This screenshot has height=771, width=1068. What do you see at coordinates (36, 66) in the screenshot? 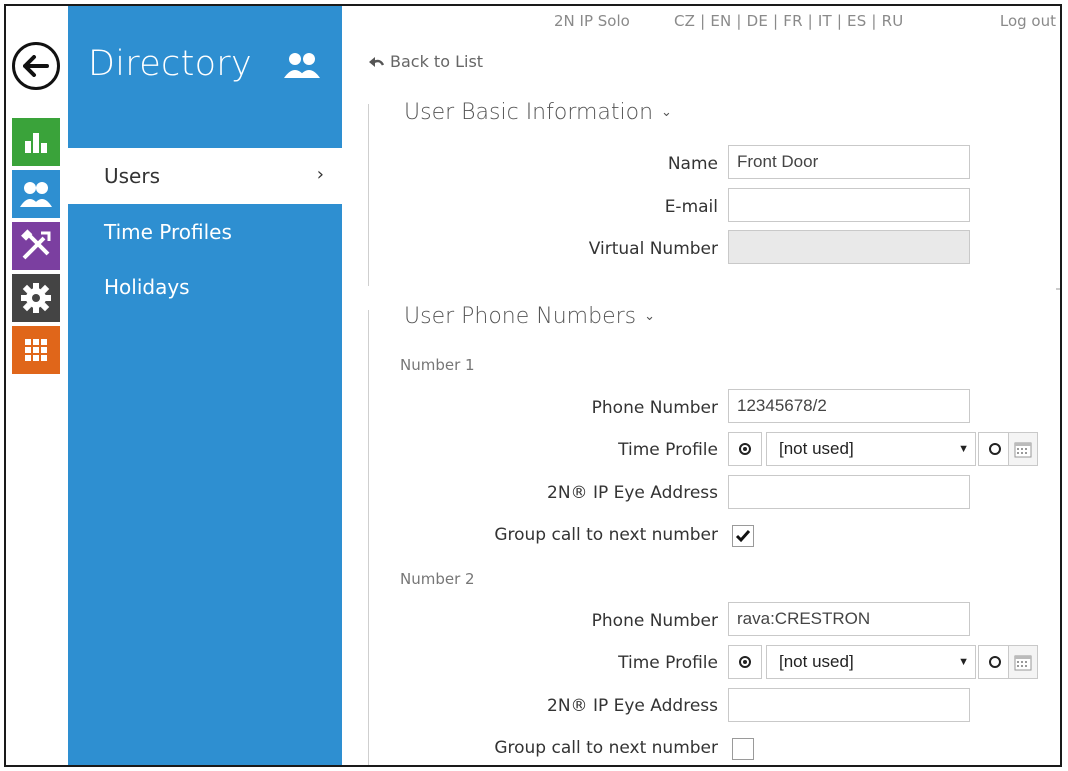
I see `back-arrow-icon` at bounding box center [36, 66].